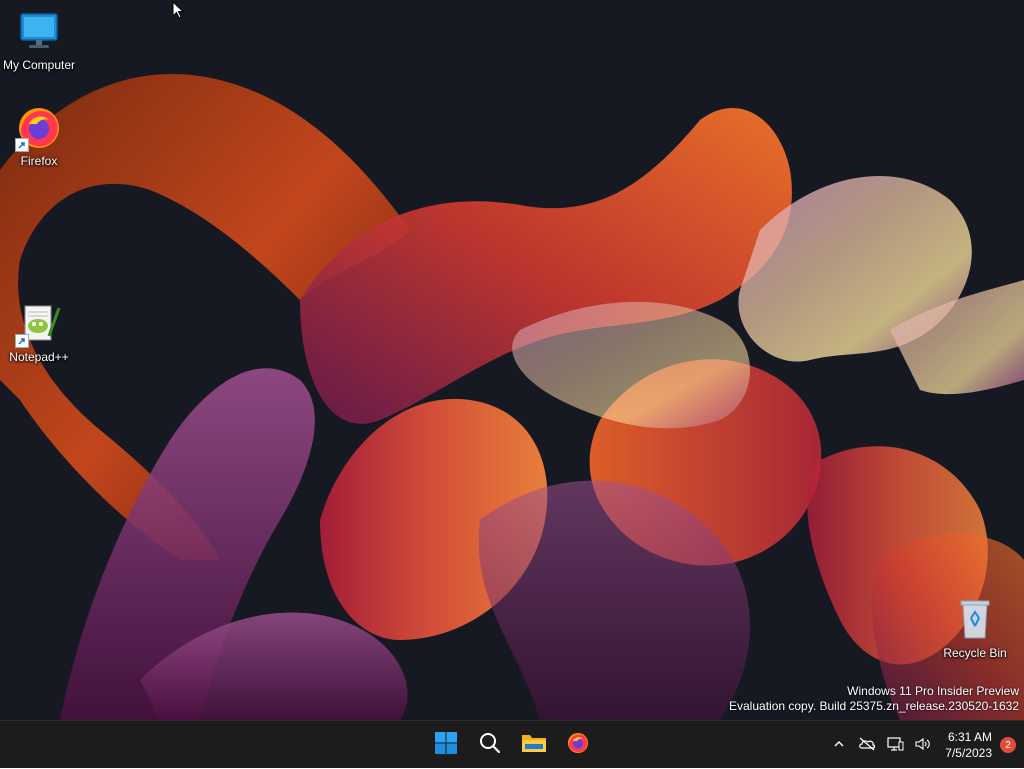  Describe the element at coordinates (39, 357) in the screenshot. I see `desktop-icon-label: Notepad++` at that location.